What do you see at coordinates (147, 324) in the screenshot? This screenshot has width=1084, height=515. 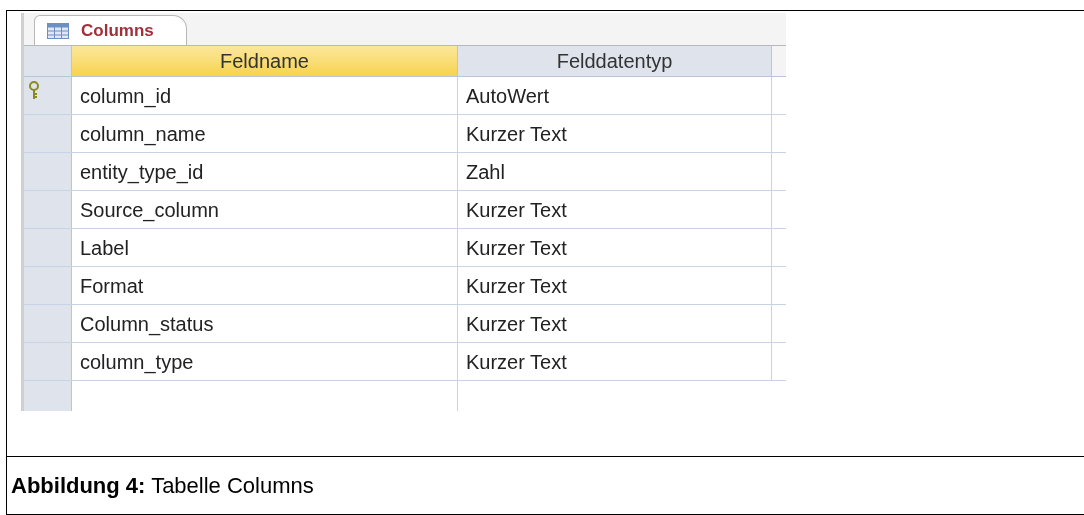 I see `table-cell-text: Column_status` at bounding box center [147, 324].